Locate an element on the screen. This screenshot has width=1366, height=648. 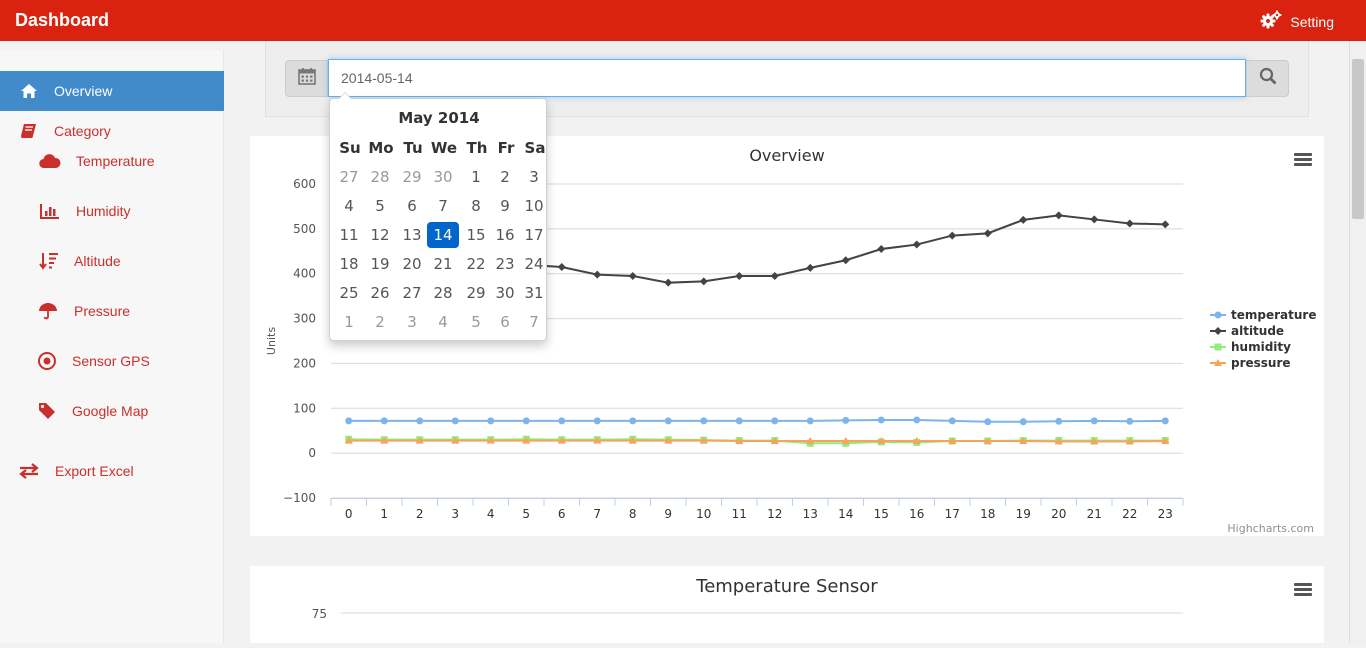
sidebar-item-google-map: Google Map is located at coordinates (112, 411).